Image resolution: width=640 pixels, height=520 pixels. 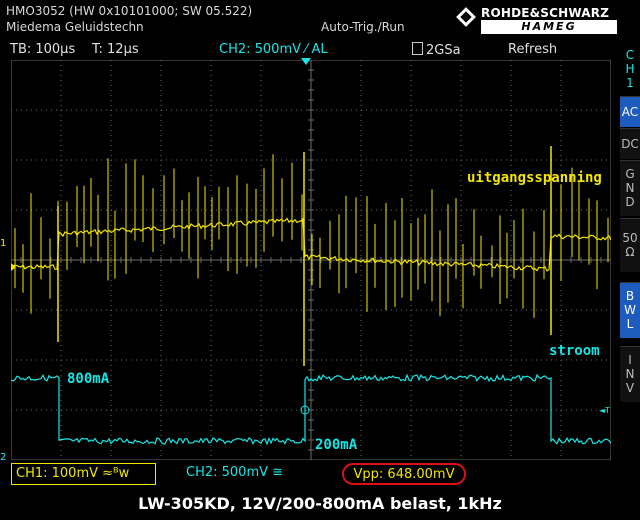 What do you see at coordinates (115, 49) in the screenshot?
I see `trigger-time: T: 12µs` at bounding box center [115, 49].